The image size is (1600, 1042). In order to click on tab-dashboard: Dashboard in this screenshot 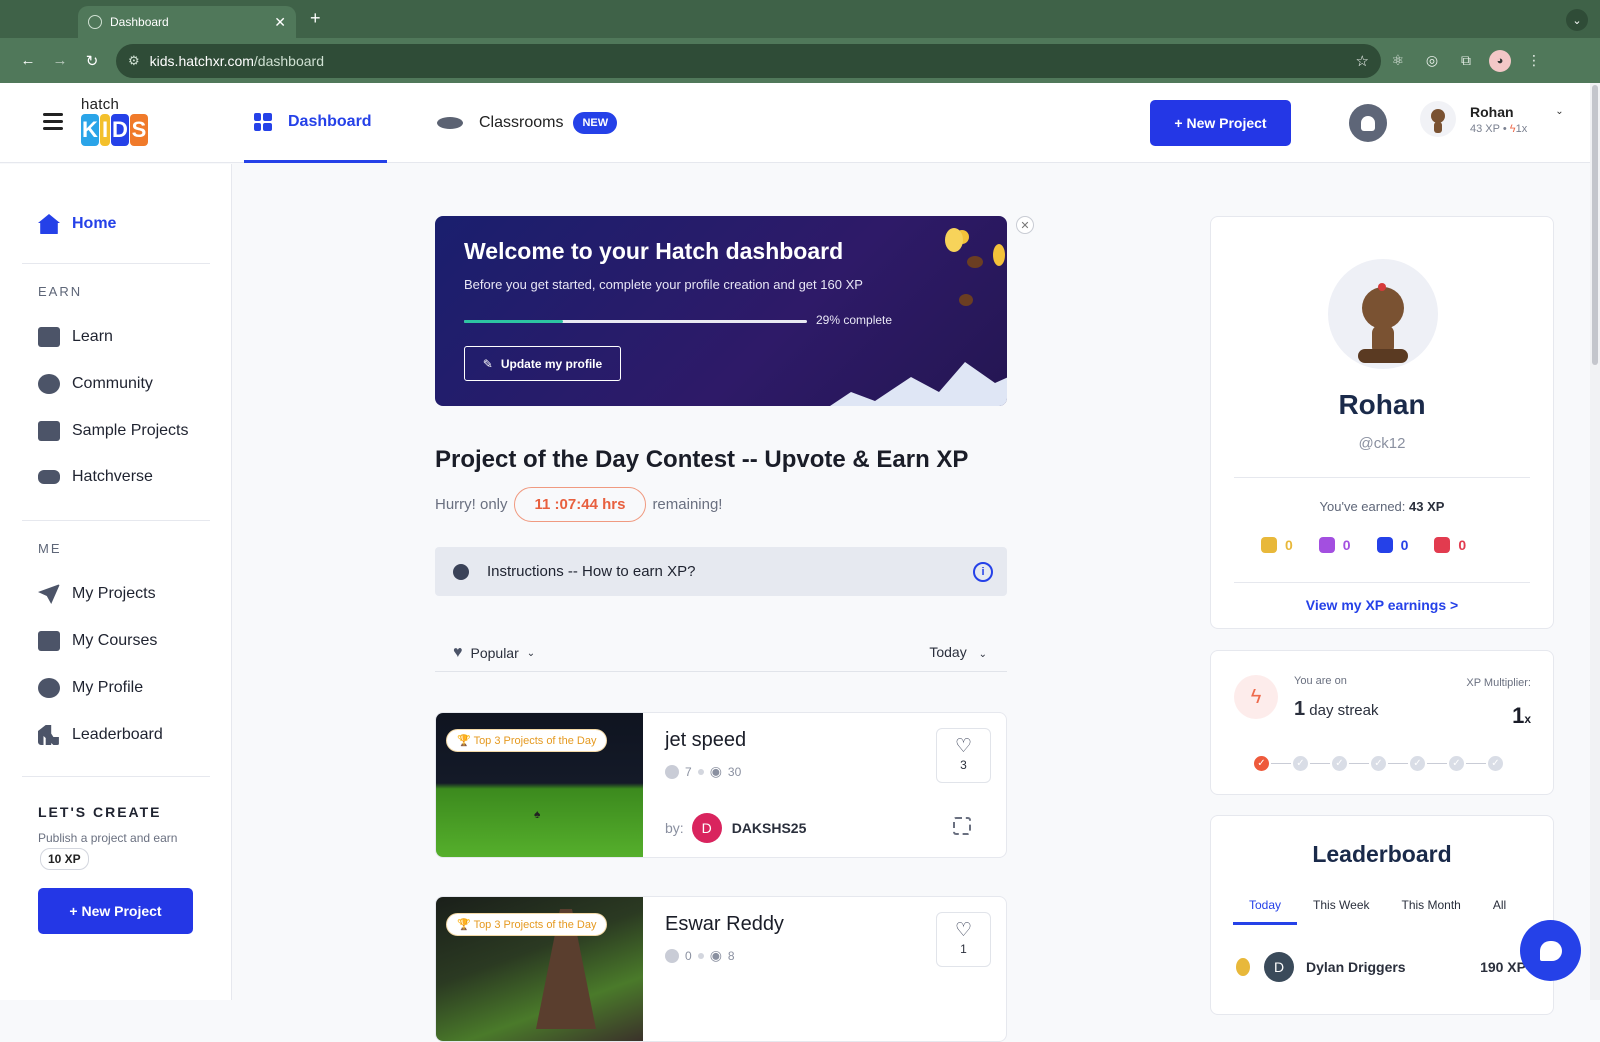, I will do `click(315, 123)`.